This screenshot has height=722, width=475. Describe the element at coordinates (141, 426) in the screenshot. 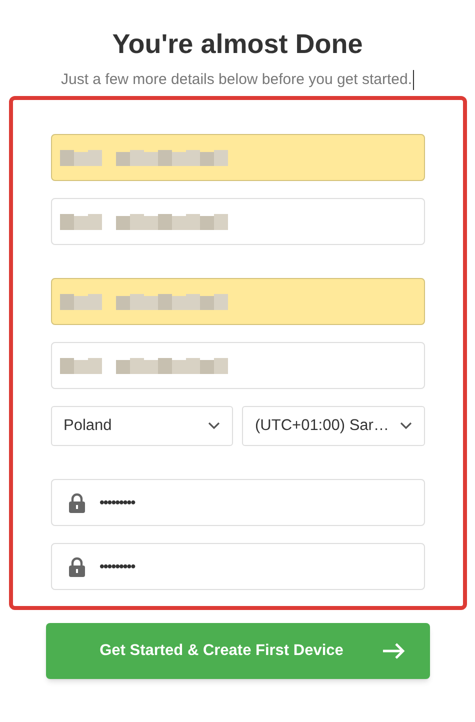

I see `select-dropdown: Poland` at that location.